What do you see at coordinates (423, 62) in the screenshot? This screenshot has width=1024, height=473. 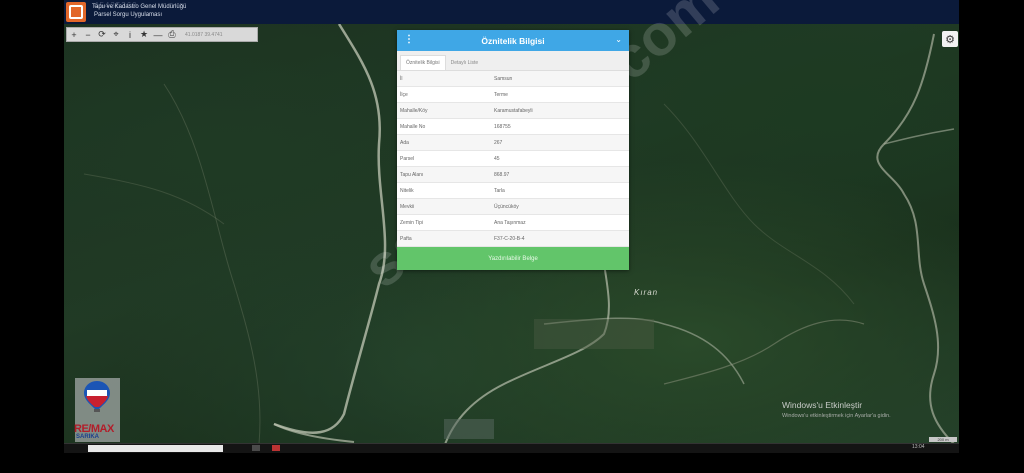 I see `tab-attributes: Öznitelik Bilgisi` at bounding box center [423, 62].